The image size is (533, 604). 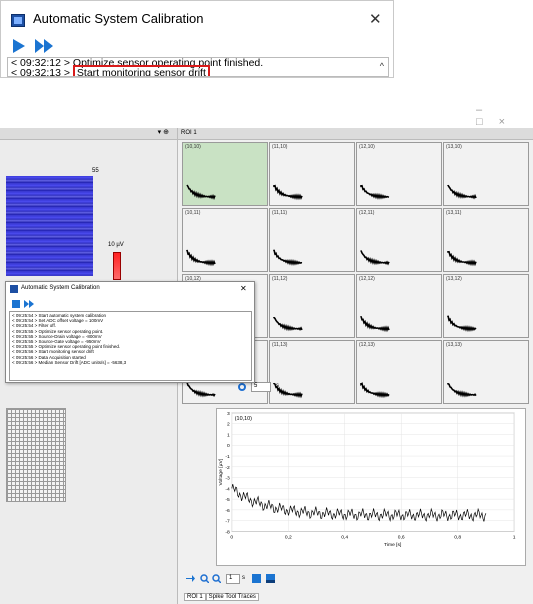 I want to click on zoom-input: 5, so click(x=261, y=387).